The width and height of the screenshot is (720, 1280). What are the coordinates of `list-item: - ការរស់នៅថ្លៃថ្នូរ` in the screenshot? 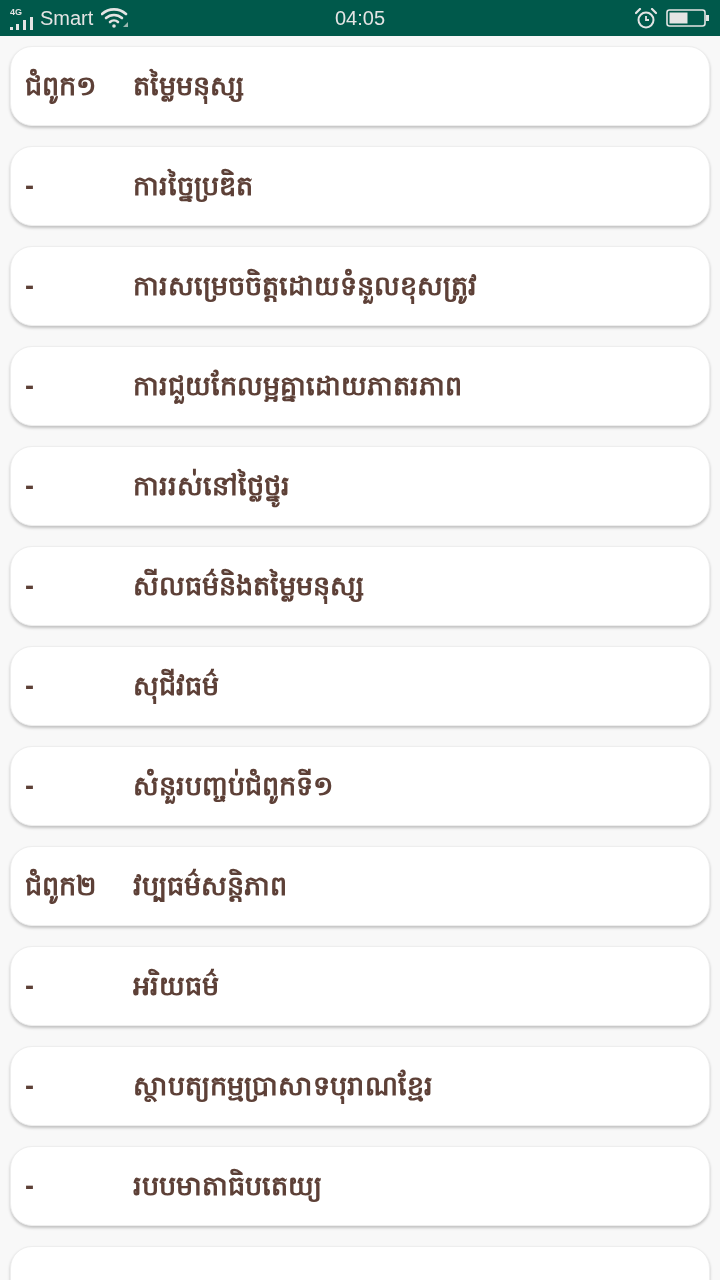 It's located at (360, 486).